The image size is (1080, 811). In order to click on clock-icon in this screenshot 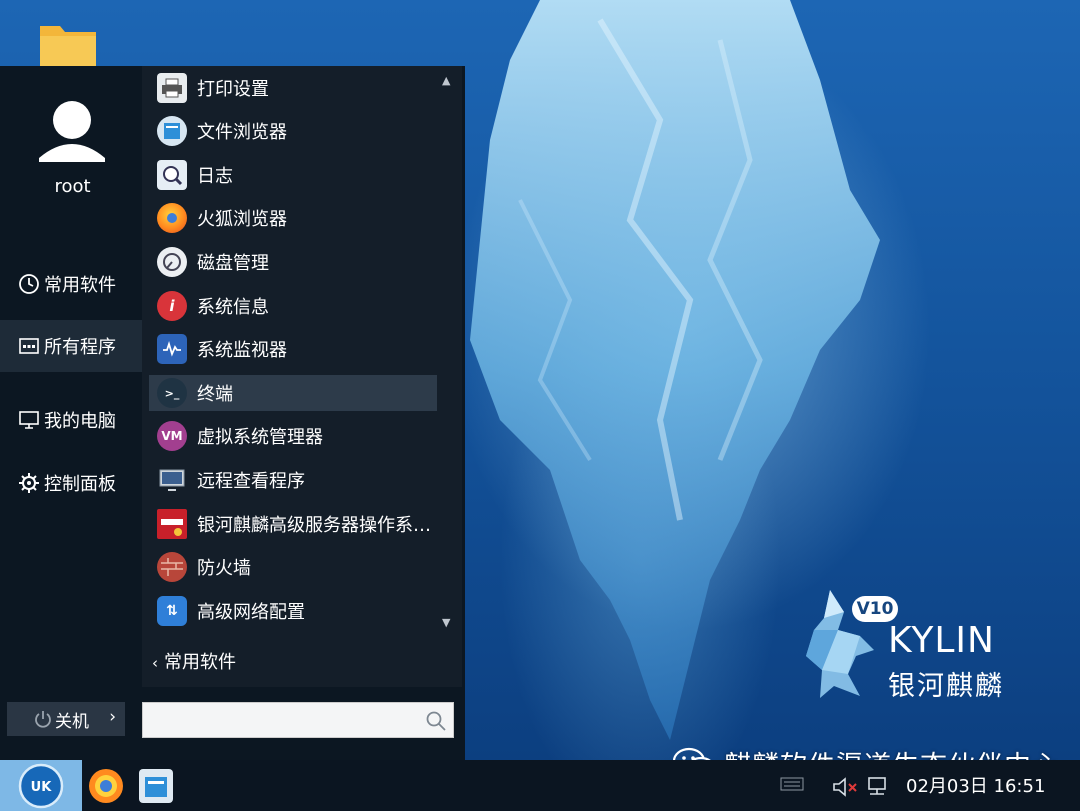, I will do `click(29, 284)`.